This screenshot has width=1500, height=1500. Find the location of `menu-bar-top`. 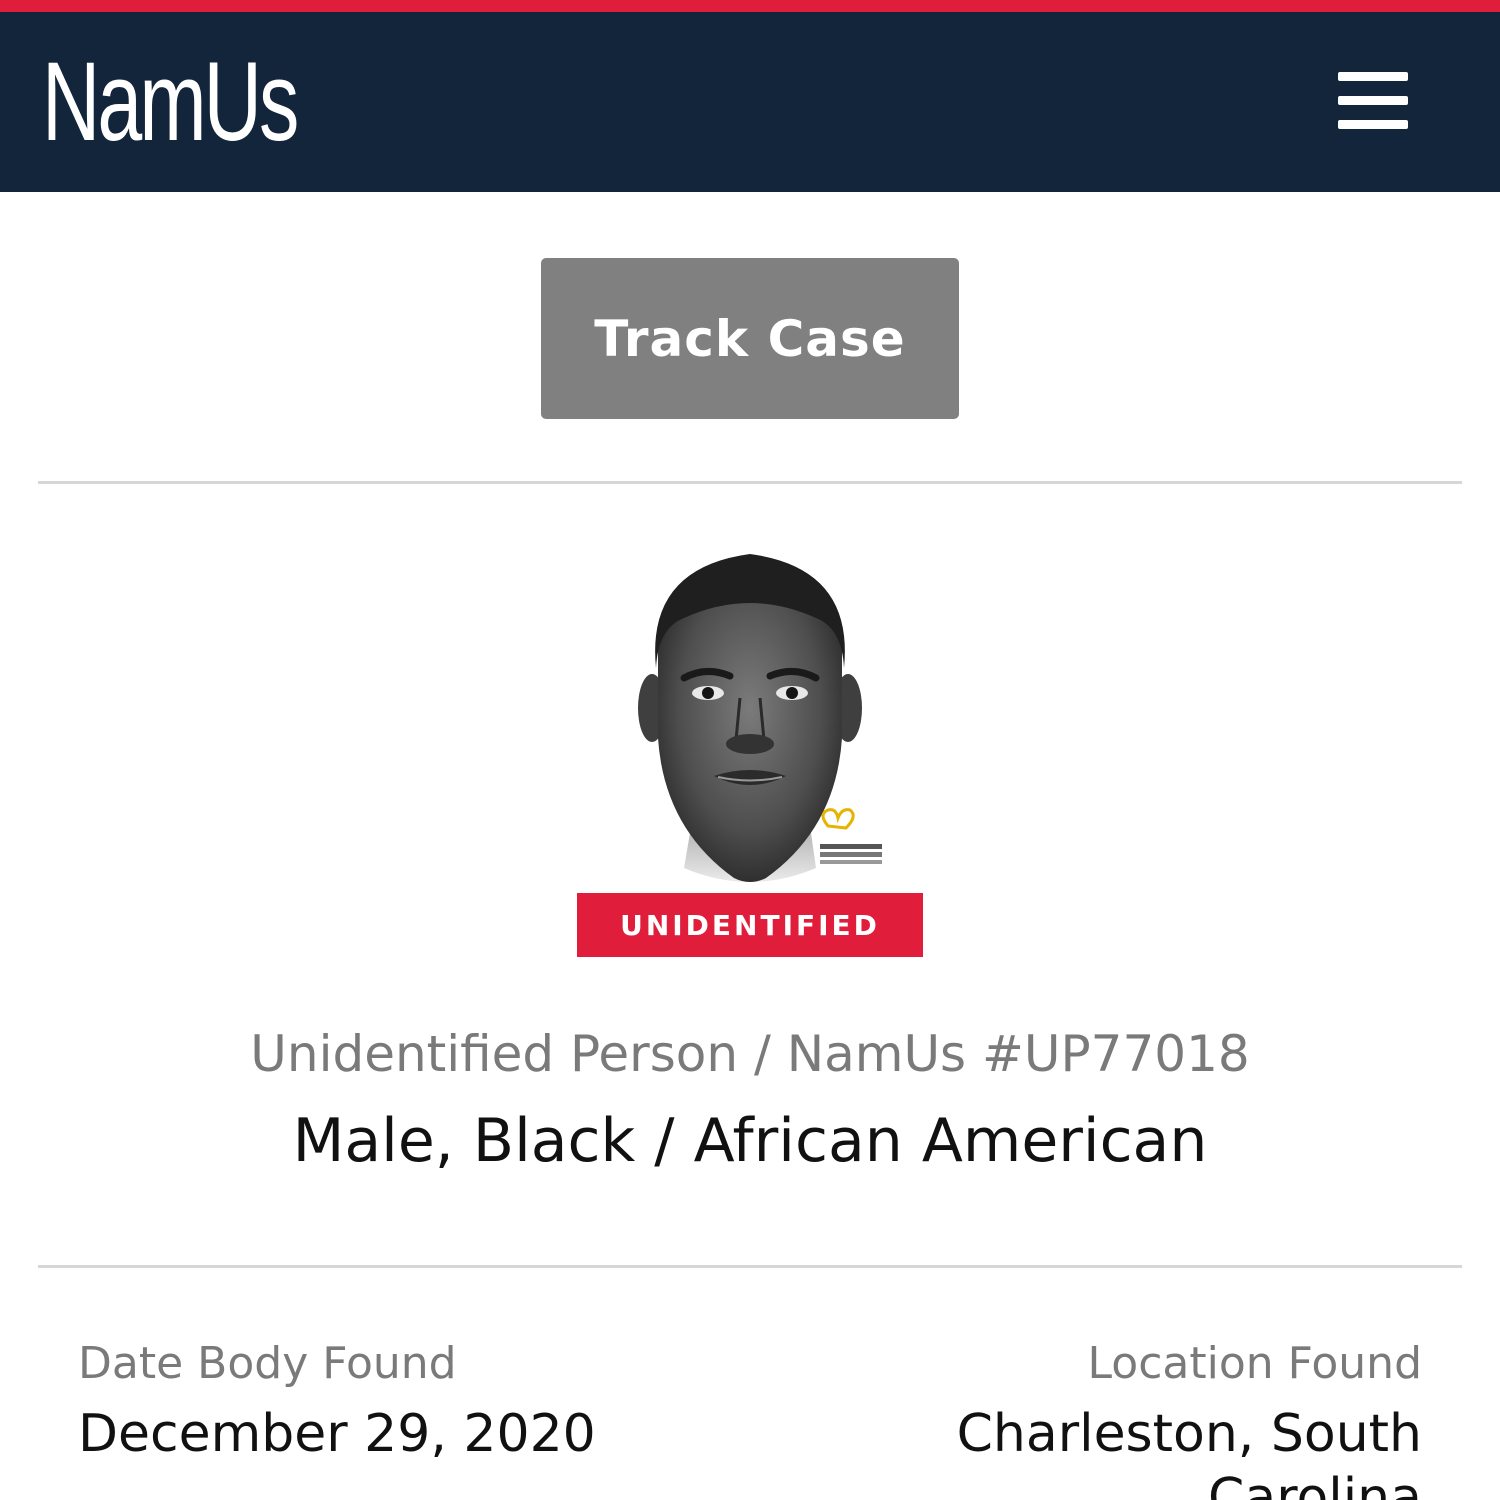

menu-bar-top is located at coordinates (1373, 76).